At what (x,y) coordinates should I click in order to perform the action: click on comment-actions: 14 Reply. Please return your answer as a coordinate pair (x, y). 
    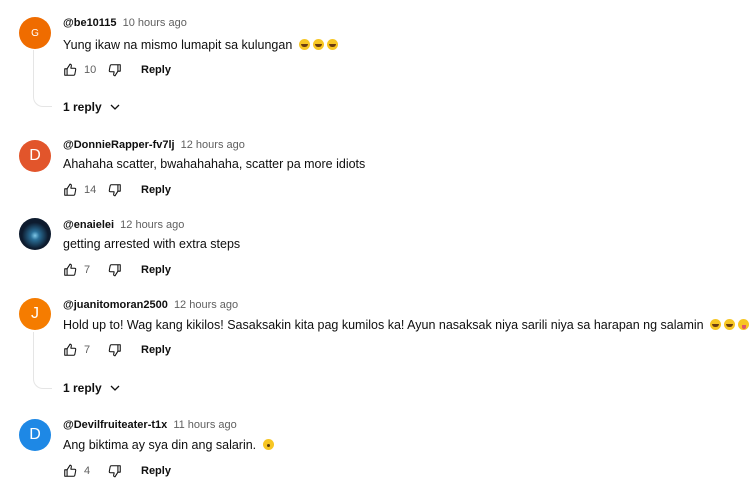
    Looking at the image, I should click on (117, 190).